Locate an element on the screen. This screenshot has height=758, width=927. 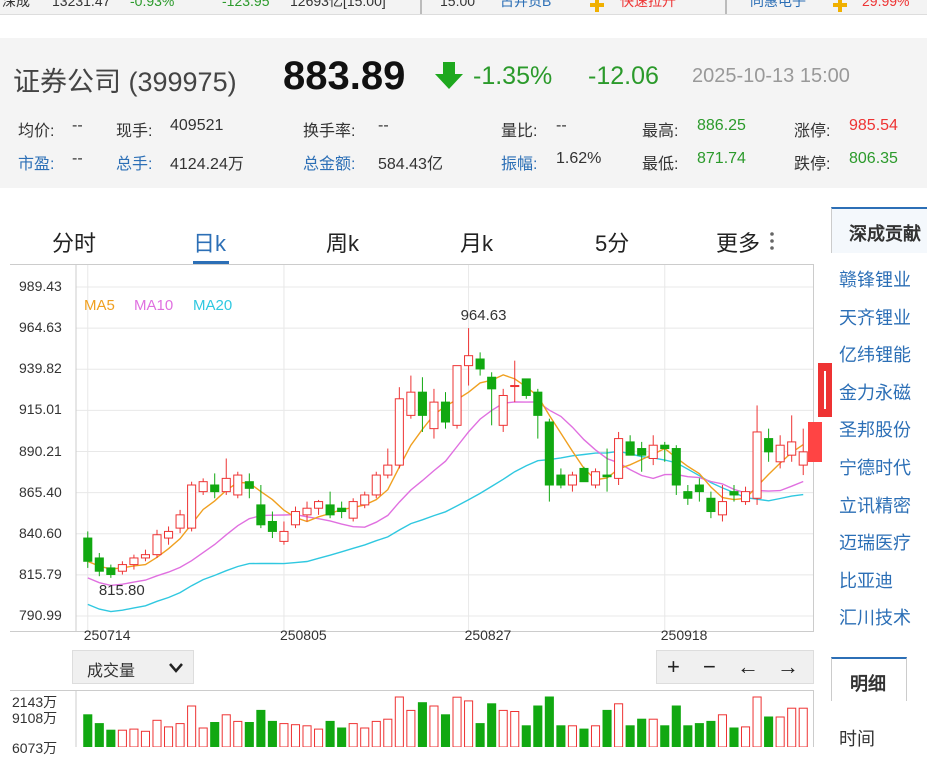
pan-left-button: ← is located at coordinates (748, 667).